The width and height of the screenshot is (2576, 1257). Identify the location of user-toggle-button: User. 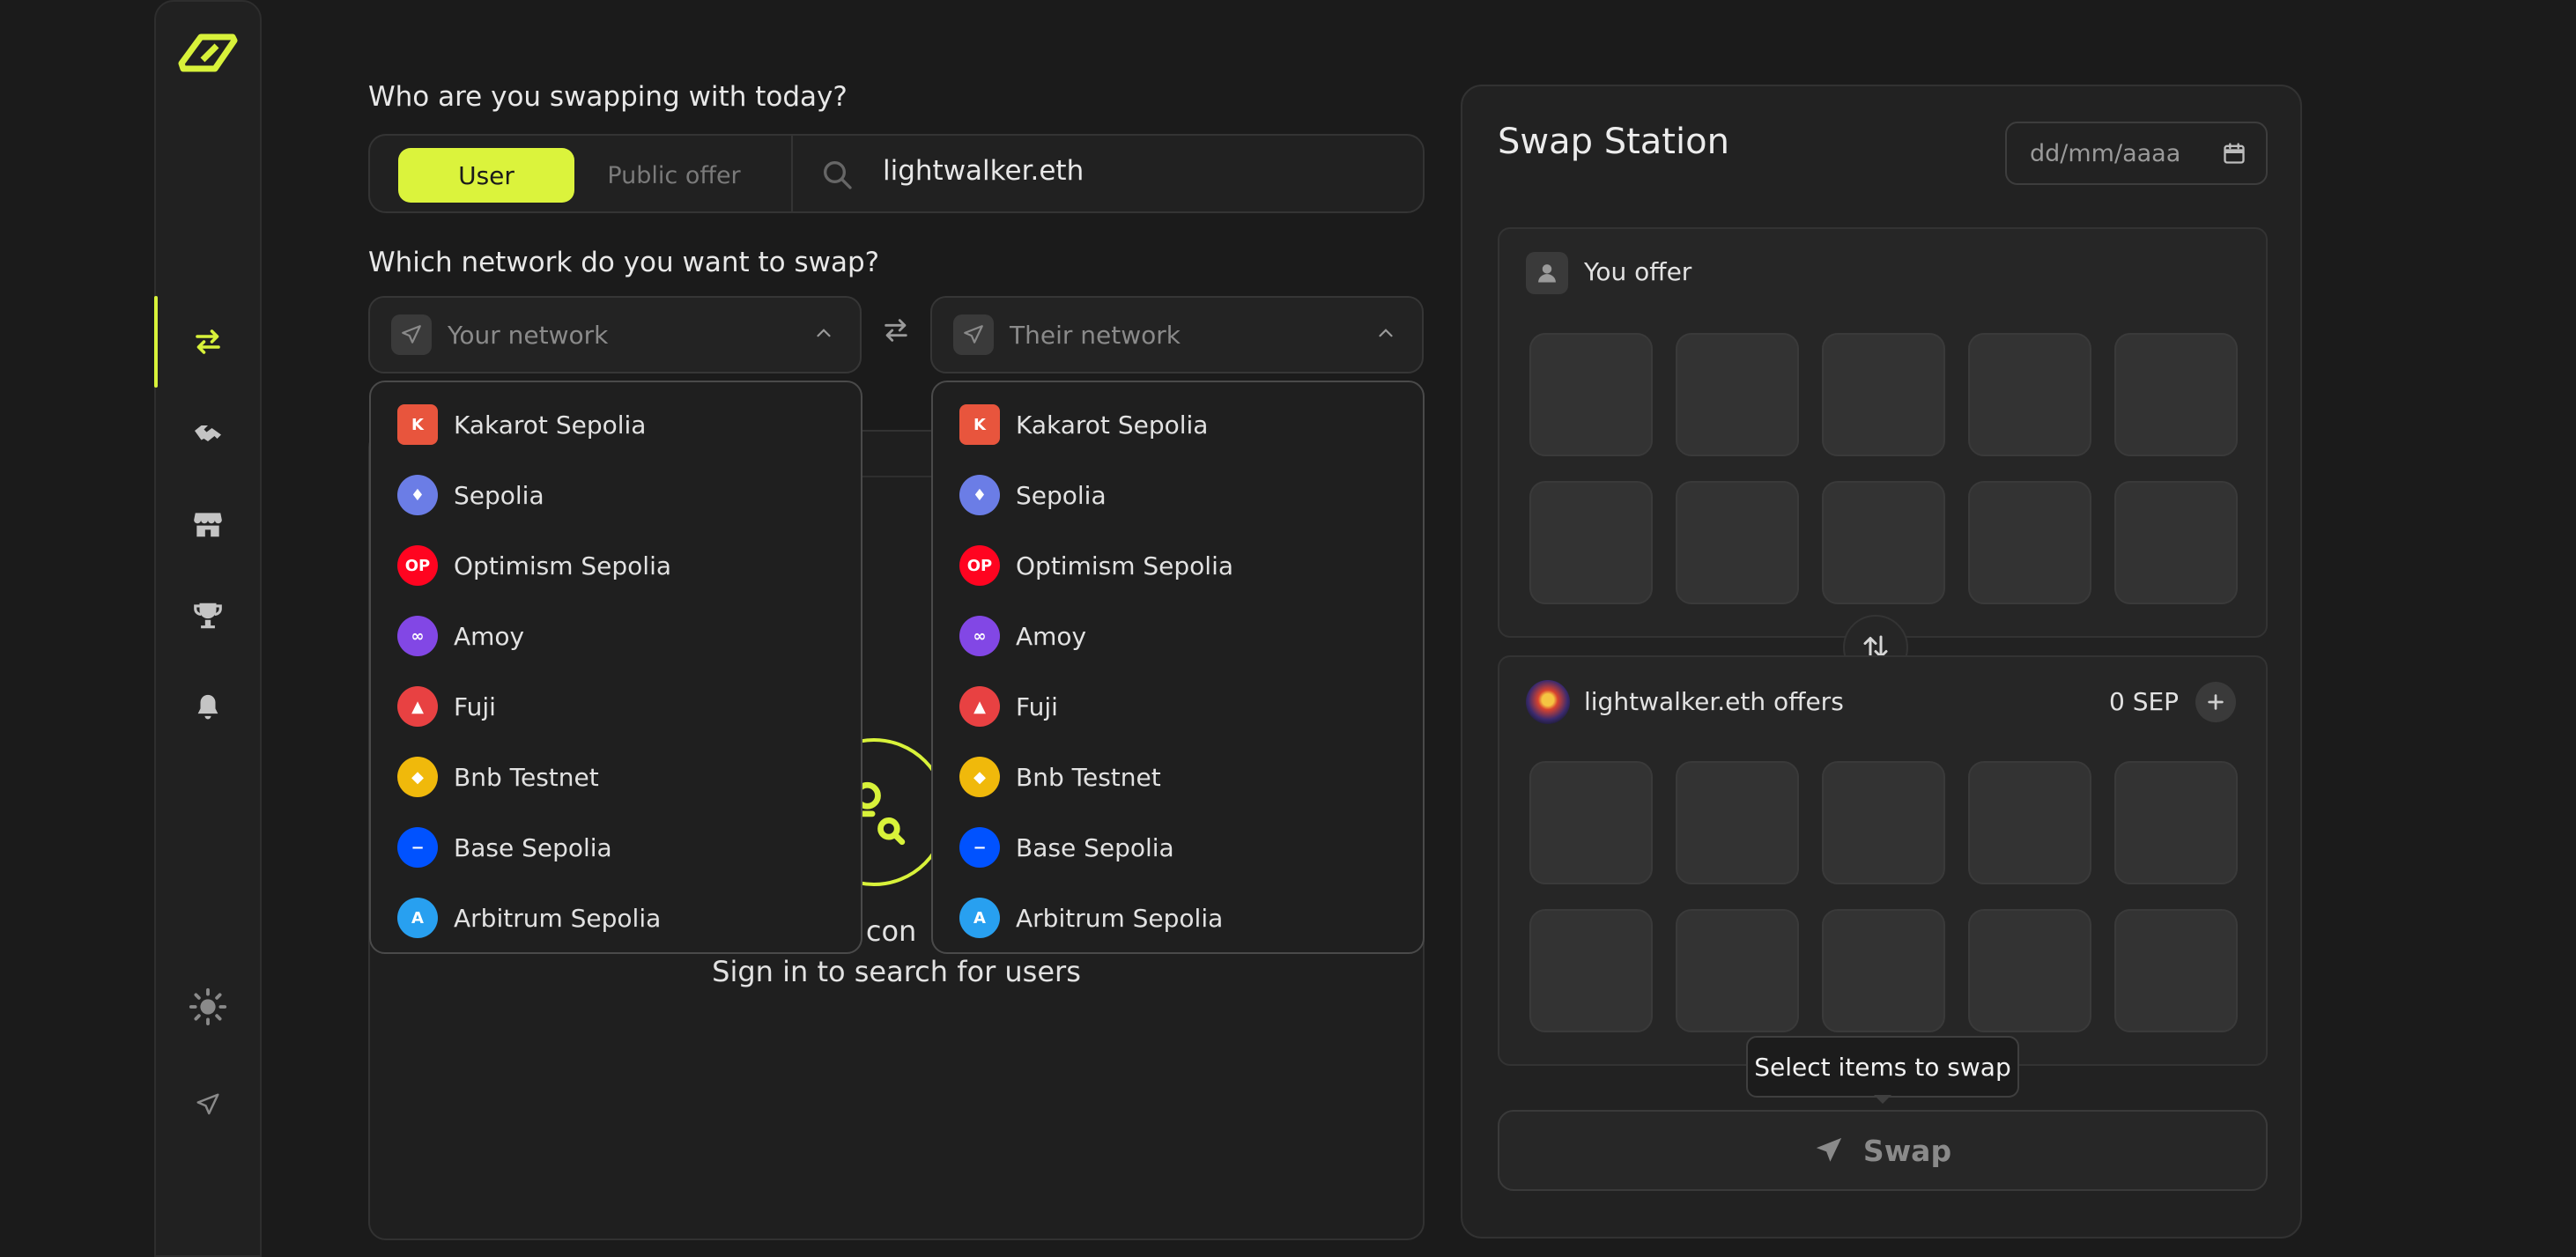
(486, 175).